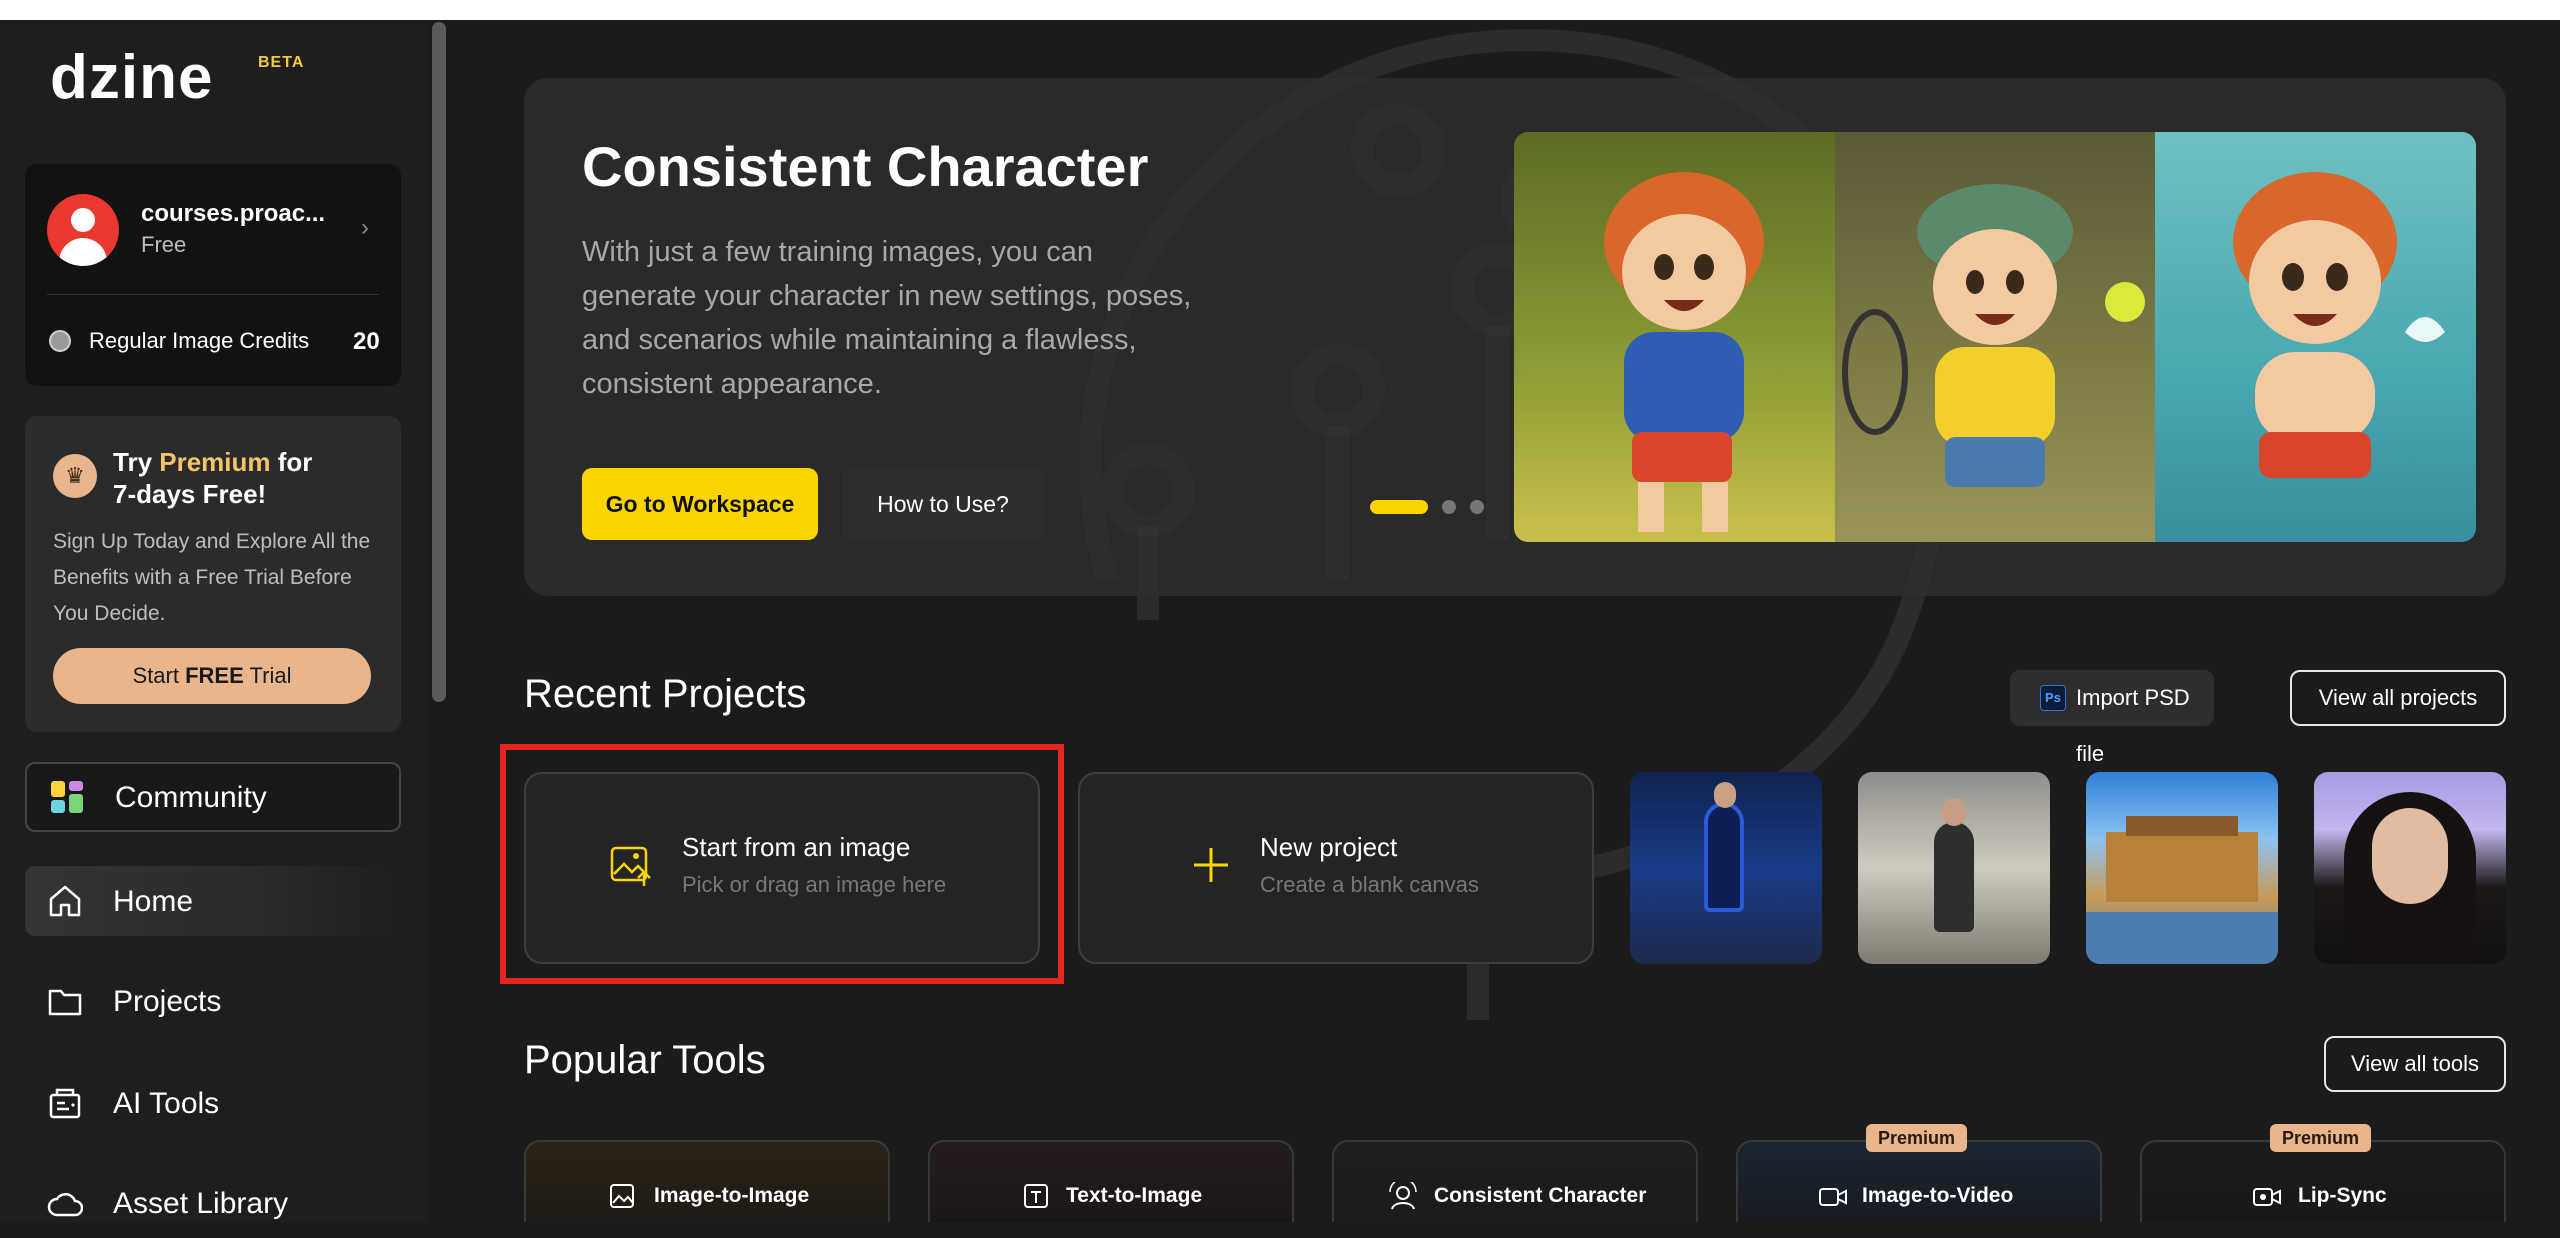 This screenshot has width=2560, height=1238. What do you see at coordinates (67, 797) in the screenshot?
I see `community-icon` at bounding box center [67, 797].